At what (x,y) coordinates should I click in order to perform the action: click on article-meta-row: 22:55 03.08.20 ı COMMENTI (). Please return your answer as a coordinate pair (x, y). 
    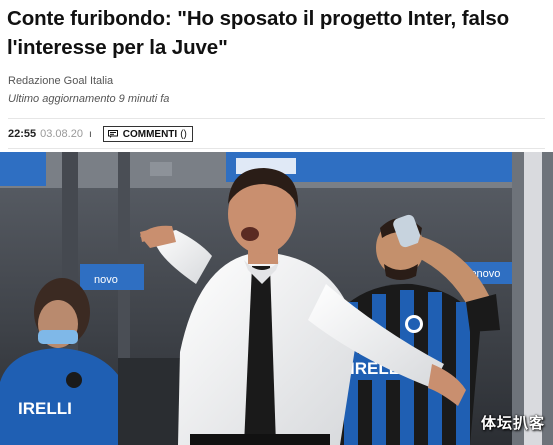
    Looking at the image, I should click on (100, 134).